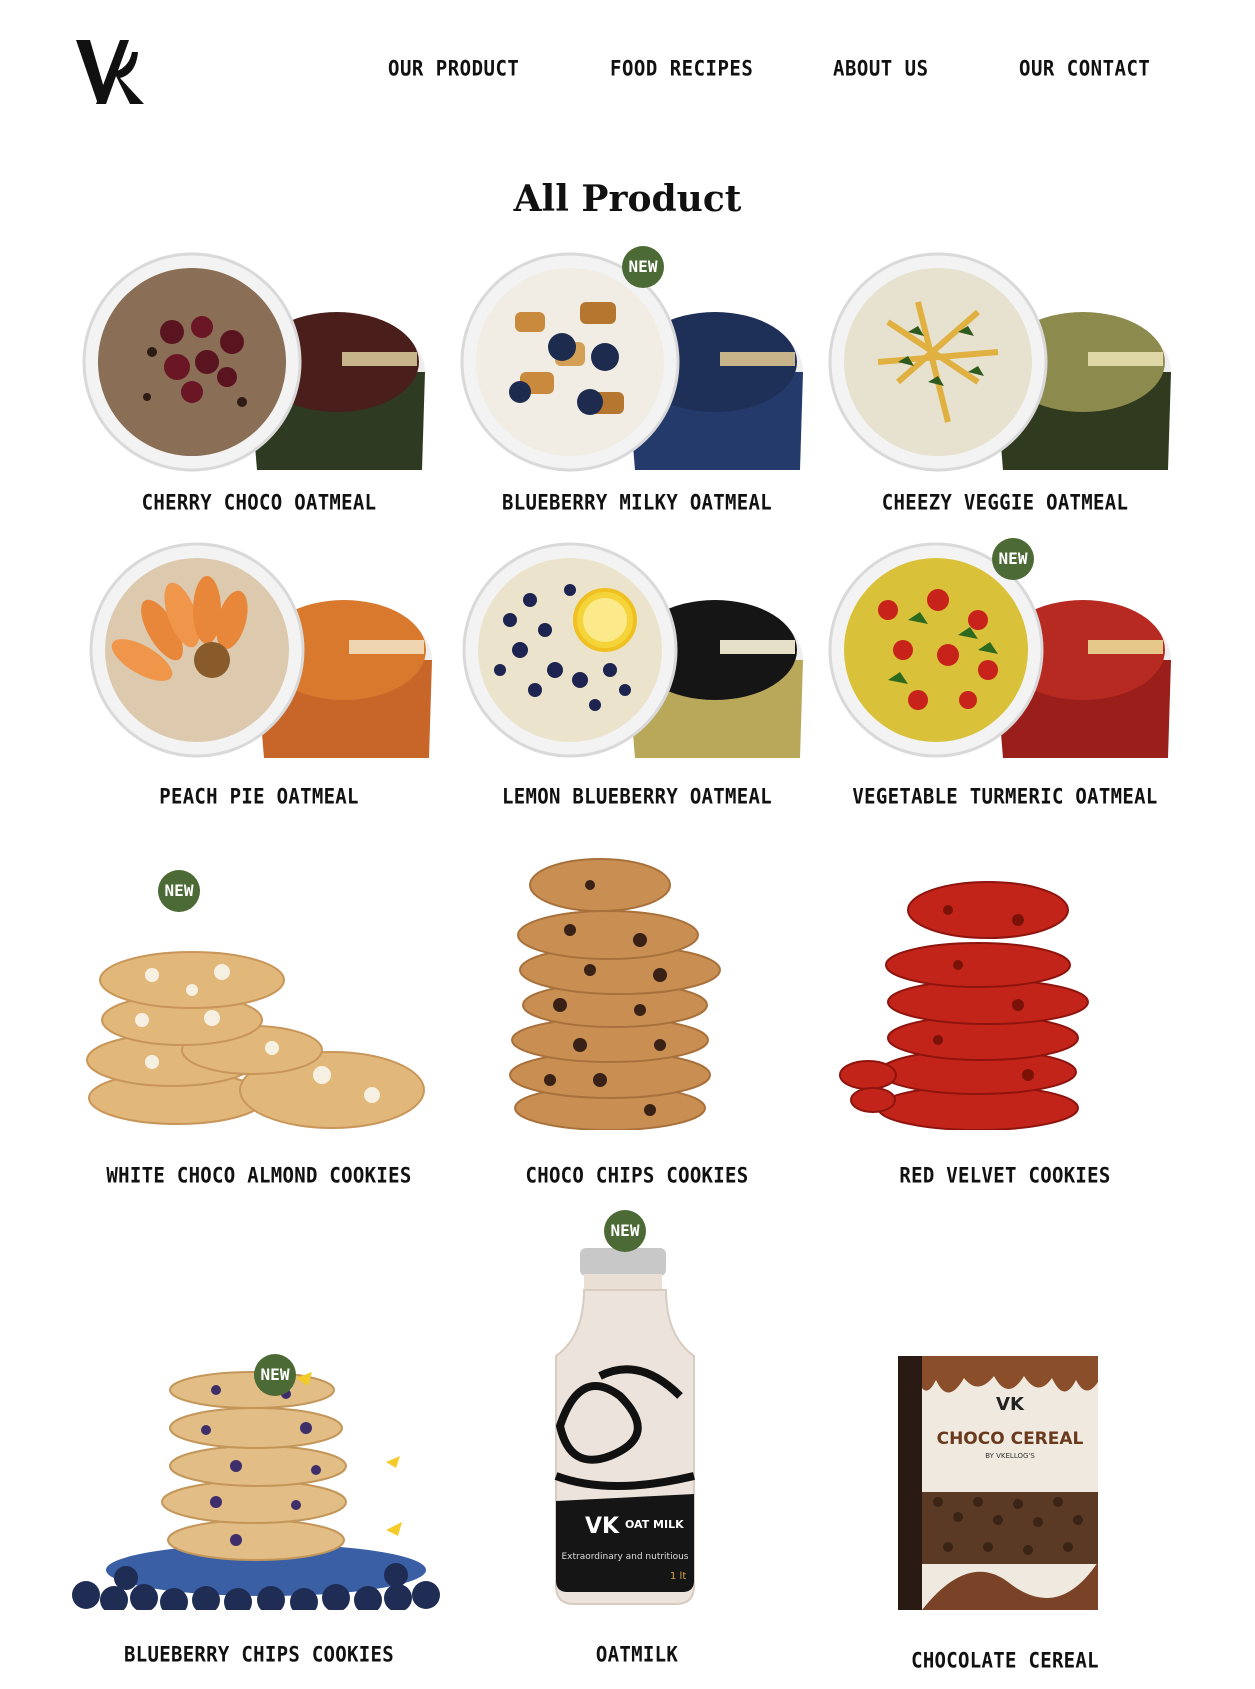  Describe the element at coordinates (453, 69) in the screenshot. I see `nav-our-product: OUR PRODUCT` at that location.